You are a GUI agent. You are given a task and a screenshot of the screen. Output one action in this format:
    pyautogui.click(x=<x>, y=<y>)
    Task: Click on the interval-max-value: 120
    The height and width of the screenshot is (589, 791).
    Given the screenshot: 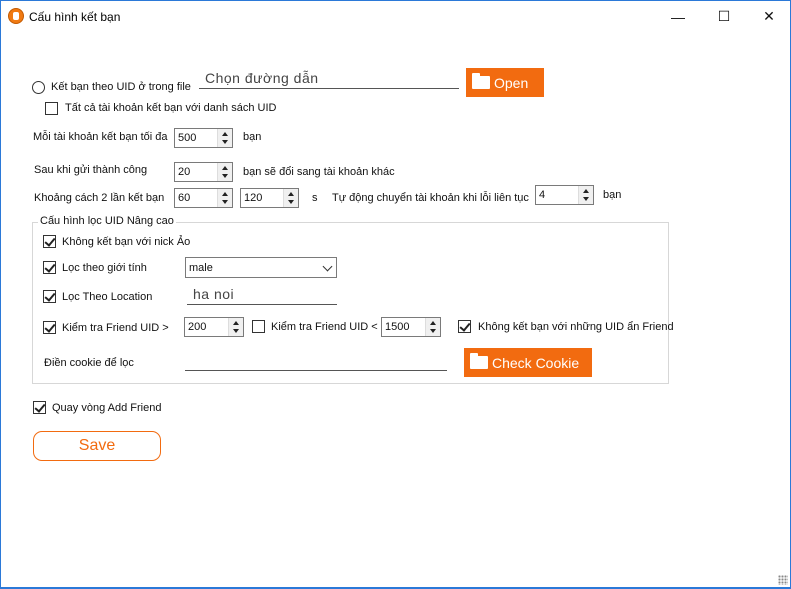 What is the action you would take?
    pyautogui.click(x=253, y=198)
    